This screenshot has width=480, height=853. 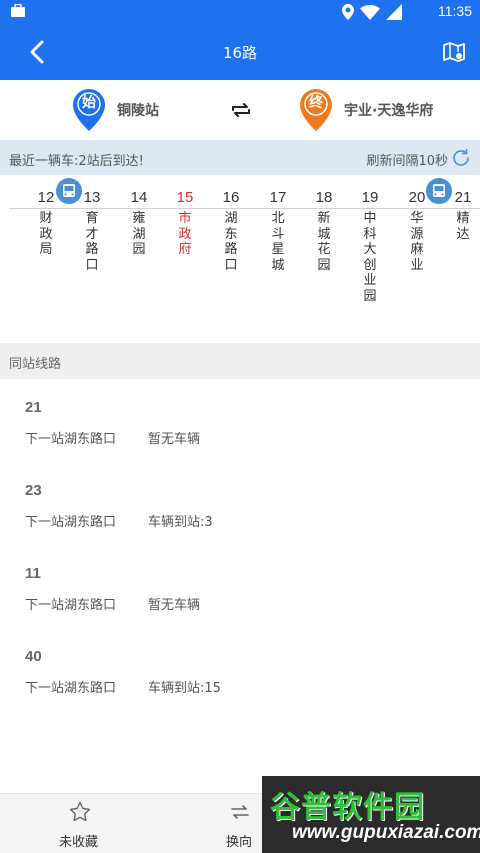 I want to click on route-number: 11, so click(x=33, y=573).